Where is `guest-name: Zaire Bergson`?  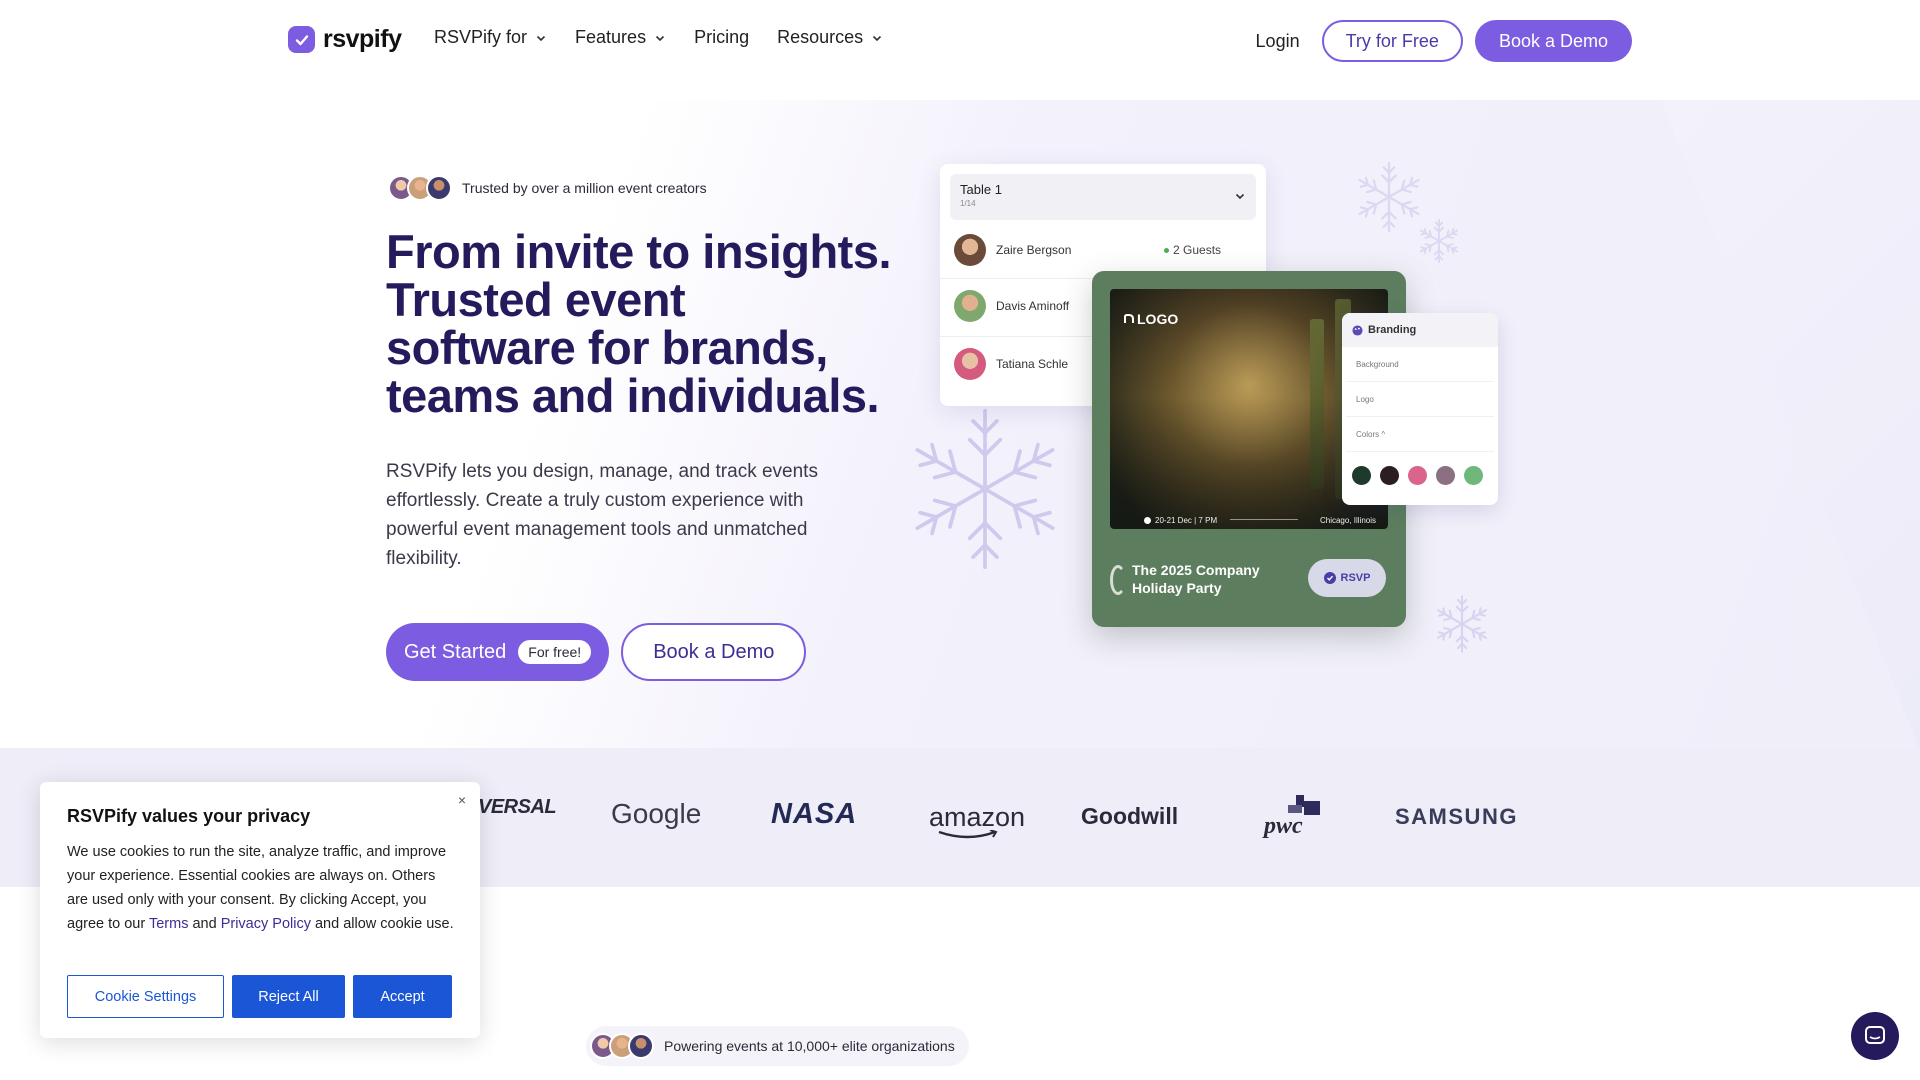 guest-name: Zaire Bergson is located at coordinates (1034, 250).